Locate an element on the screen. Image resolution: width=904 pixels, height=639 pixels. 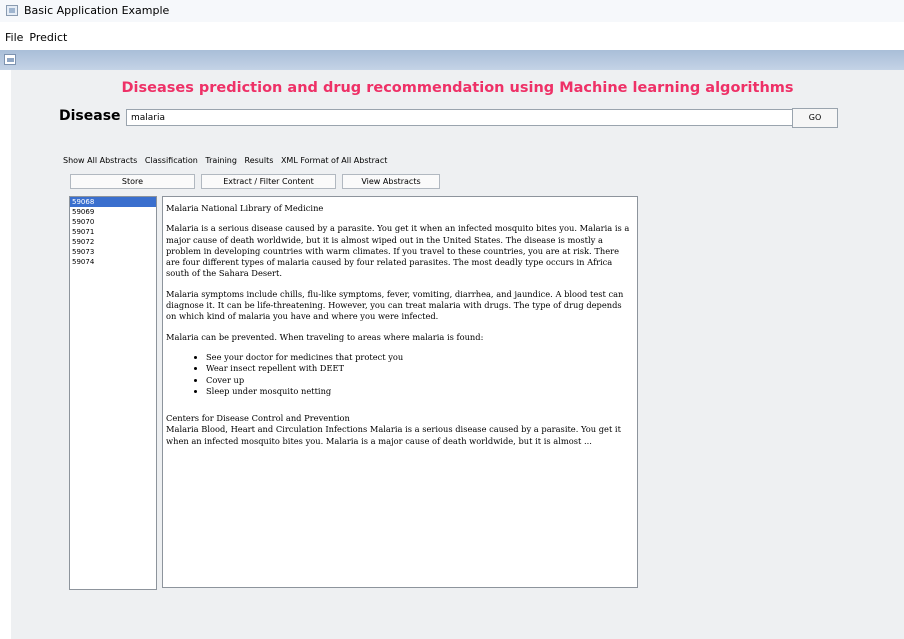
store-button: Store is located at coordinates (132, 181).